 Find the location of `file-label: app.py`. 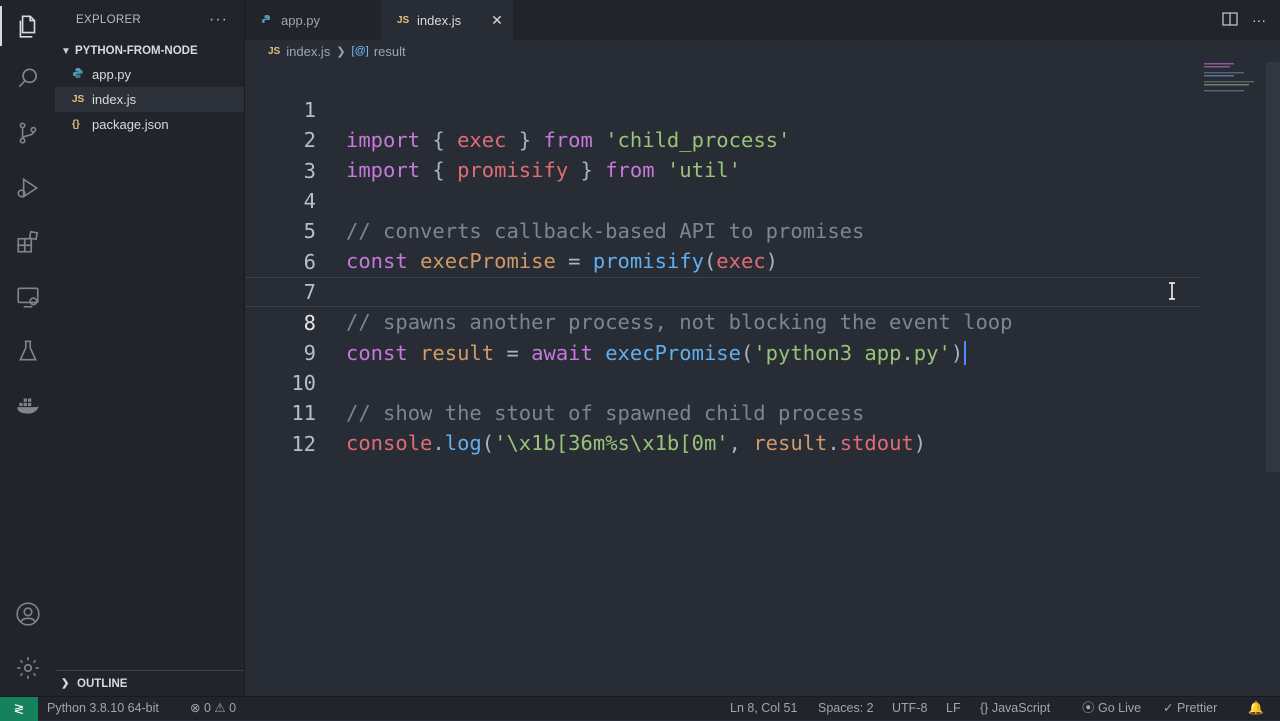

file-label: app.py is located at coordinates (112, 74).